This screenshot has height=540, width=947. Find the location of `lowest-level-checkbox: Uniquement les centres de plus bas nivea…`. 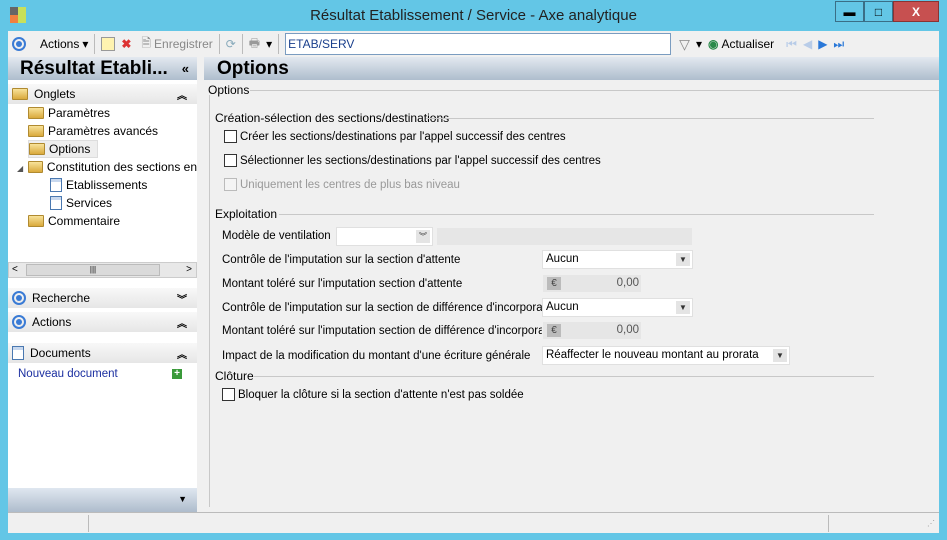

lowest-level-checkbox: Uniquement les centres de plus bas nivea… is located at coordinates (342, 184).